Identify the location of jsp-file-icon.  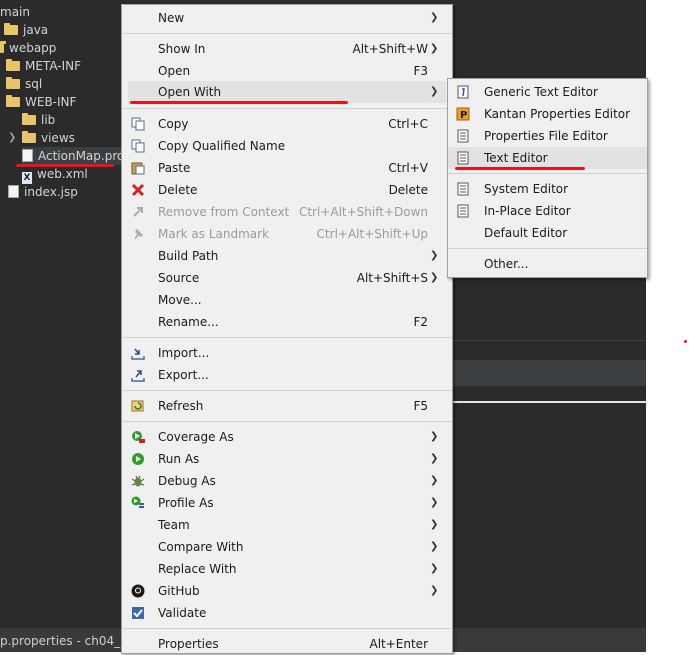
(13, 191).